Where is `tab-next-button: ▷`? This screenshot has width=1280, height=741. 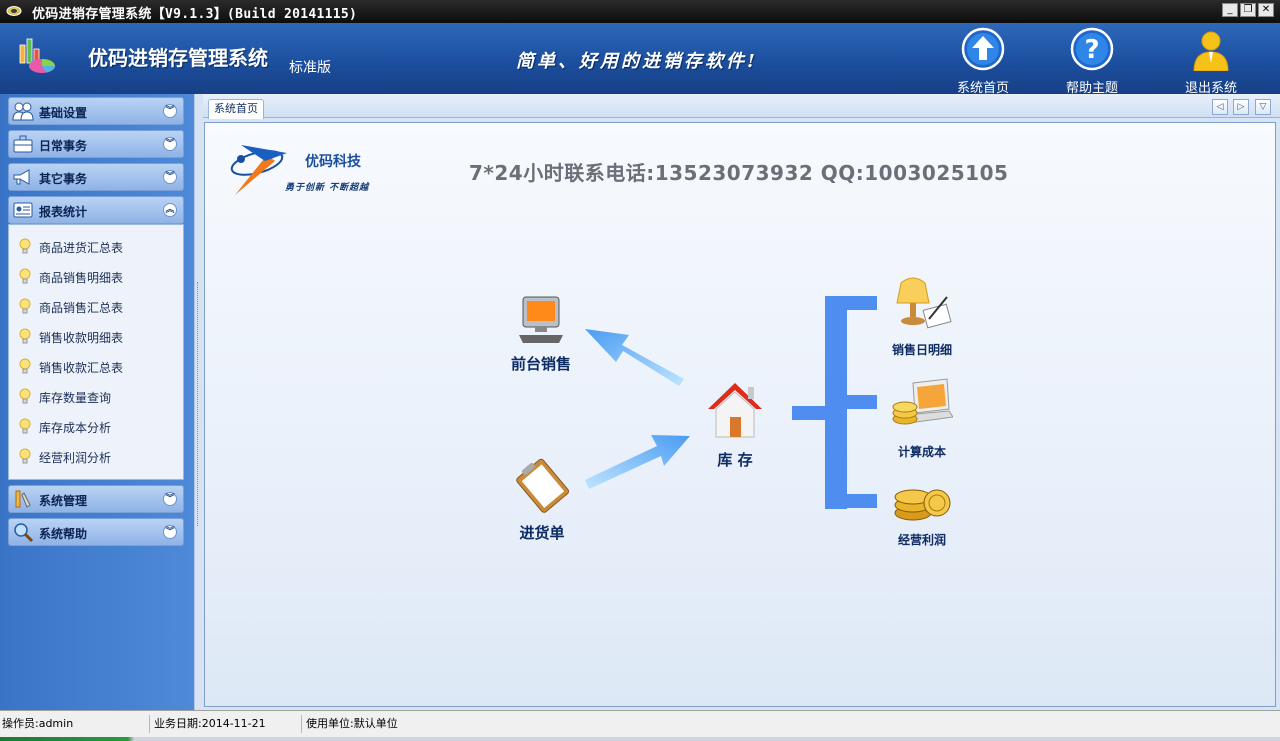
tab-next-button: ▷ is located at coordinates (1241, 107).